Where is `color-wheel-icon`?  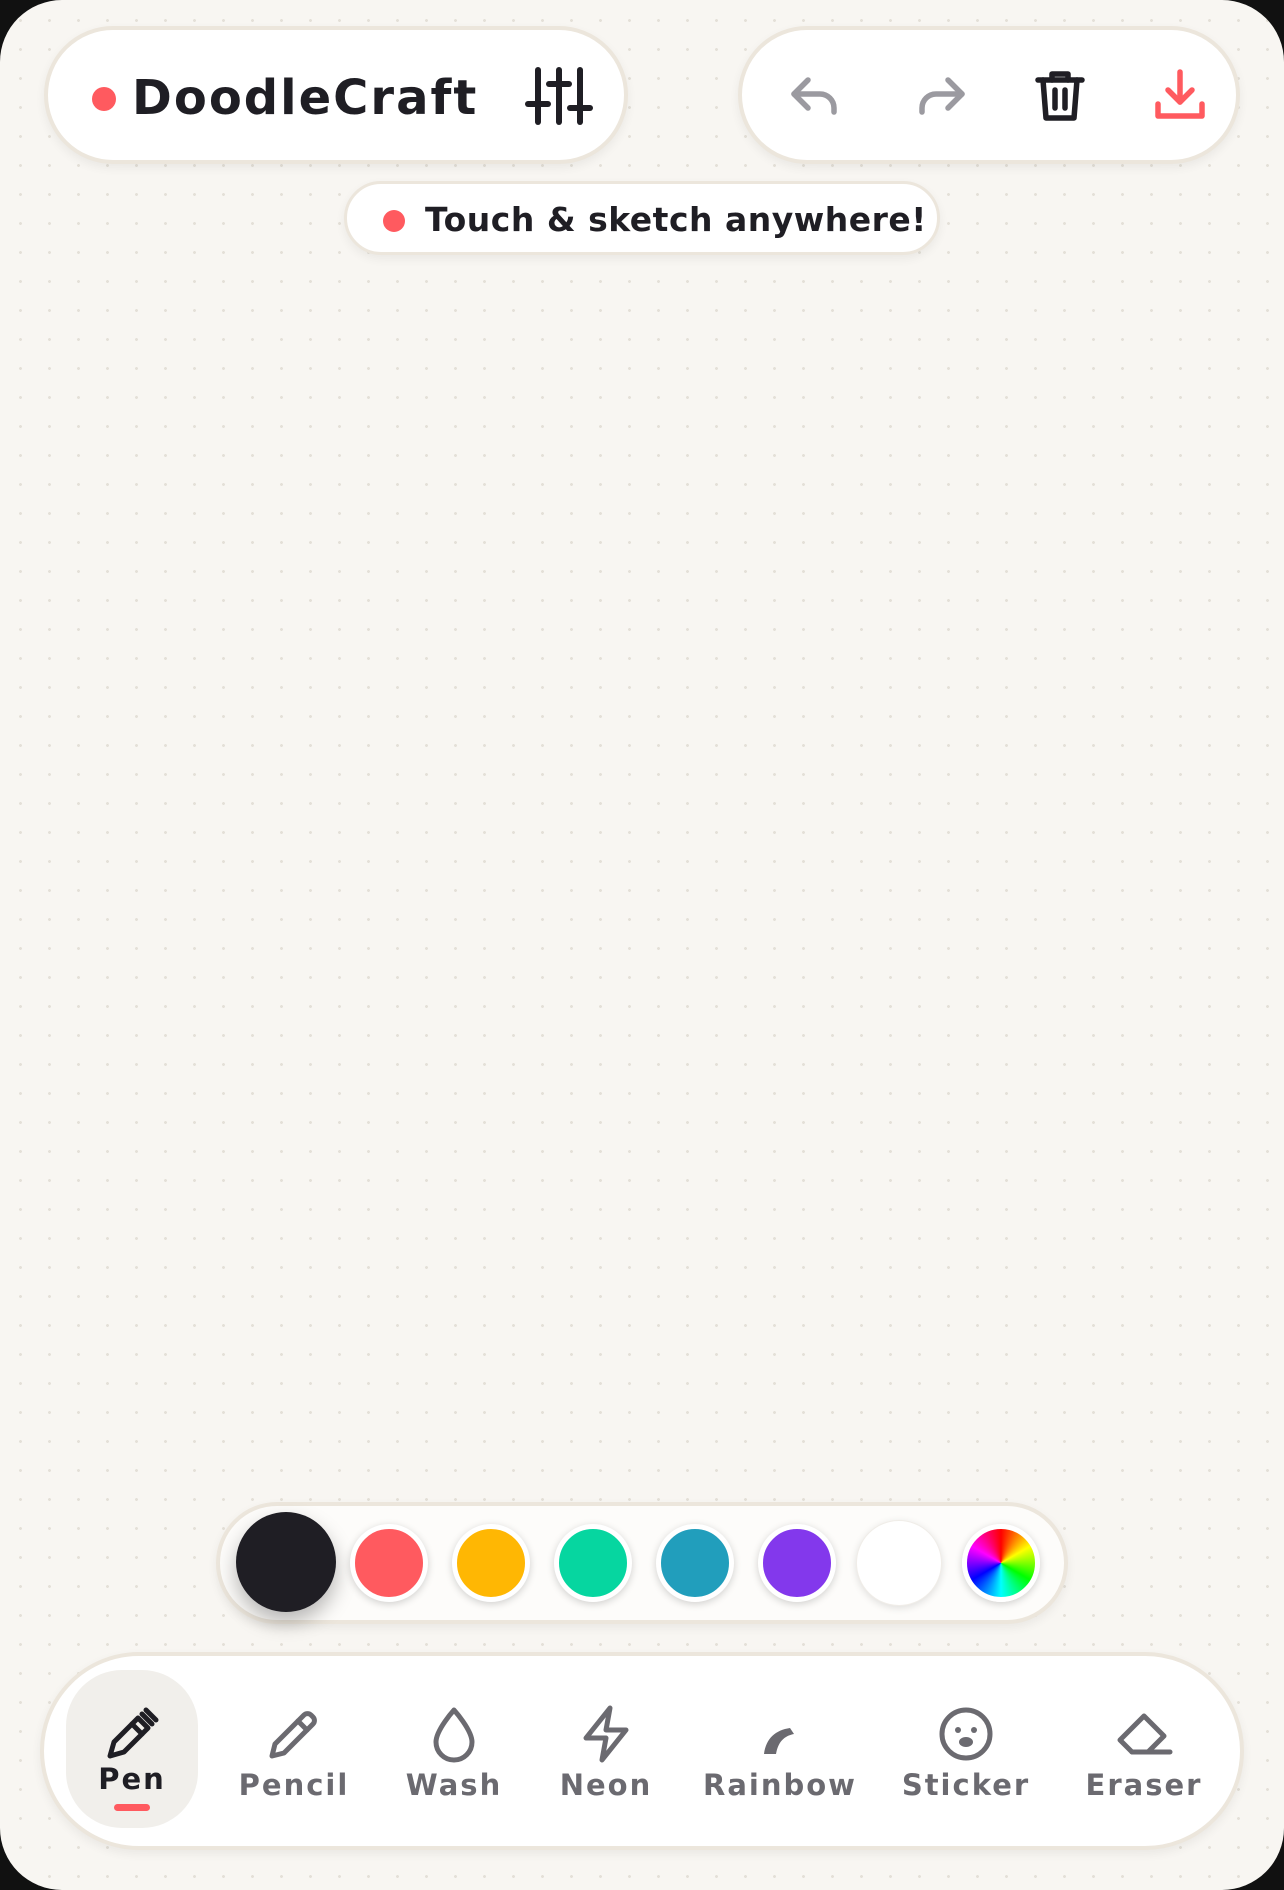 color-wheel-icon is located at coordinates (1001, 1563).